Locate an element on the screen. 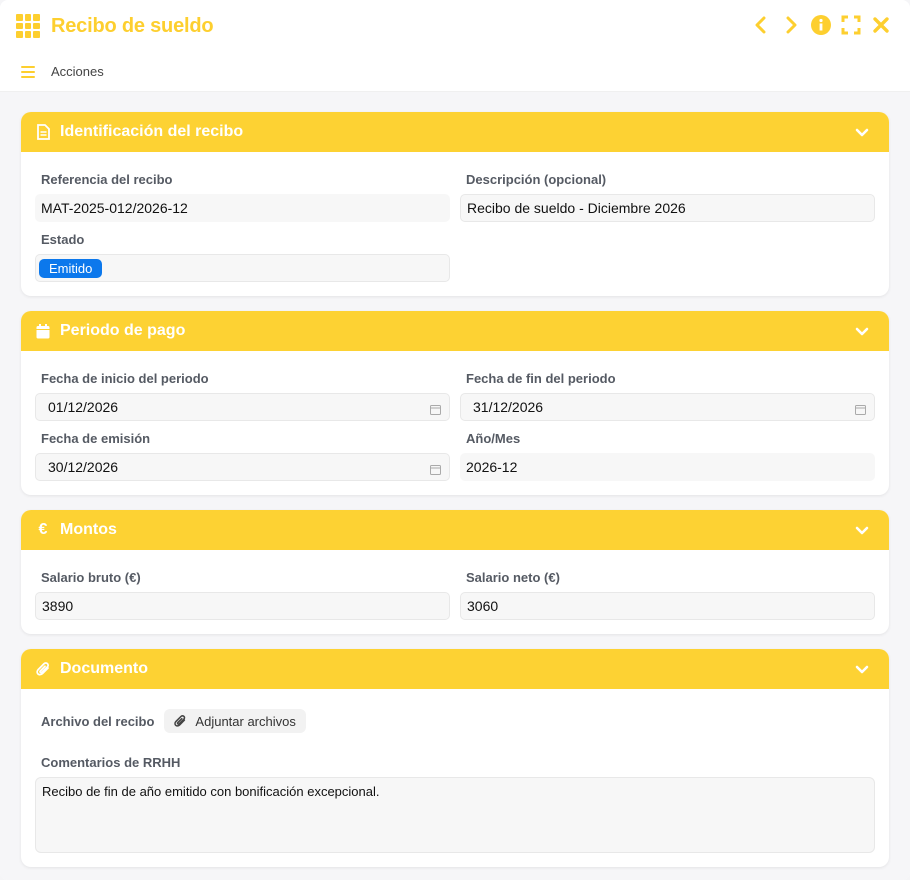  actions-menu: Acciones is located at coordinates (77, 71).